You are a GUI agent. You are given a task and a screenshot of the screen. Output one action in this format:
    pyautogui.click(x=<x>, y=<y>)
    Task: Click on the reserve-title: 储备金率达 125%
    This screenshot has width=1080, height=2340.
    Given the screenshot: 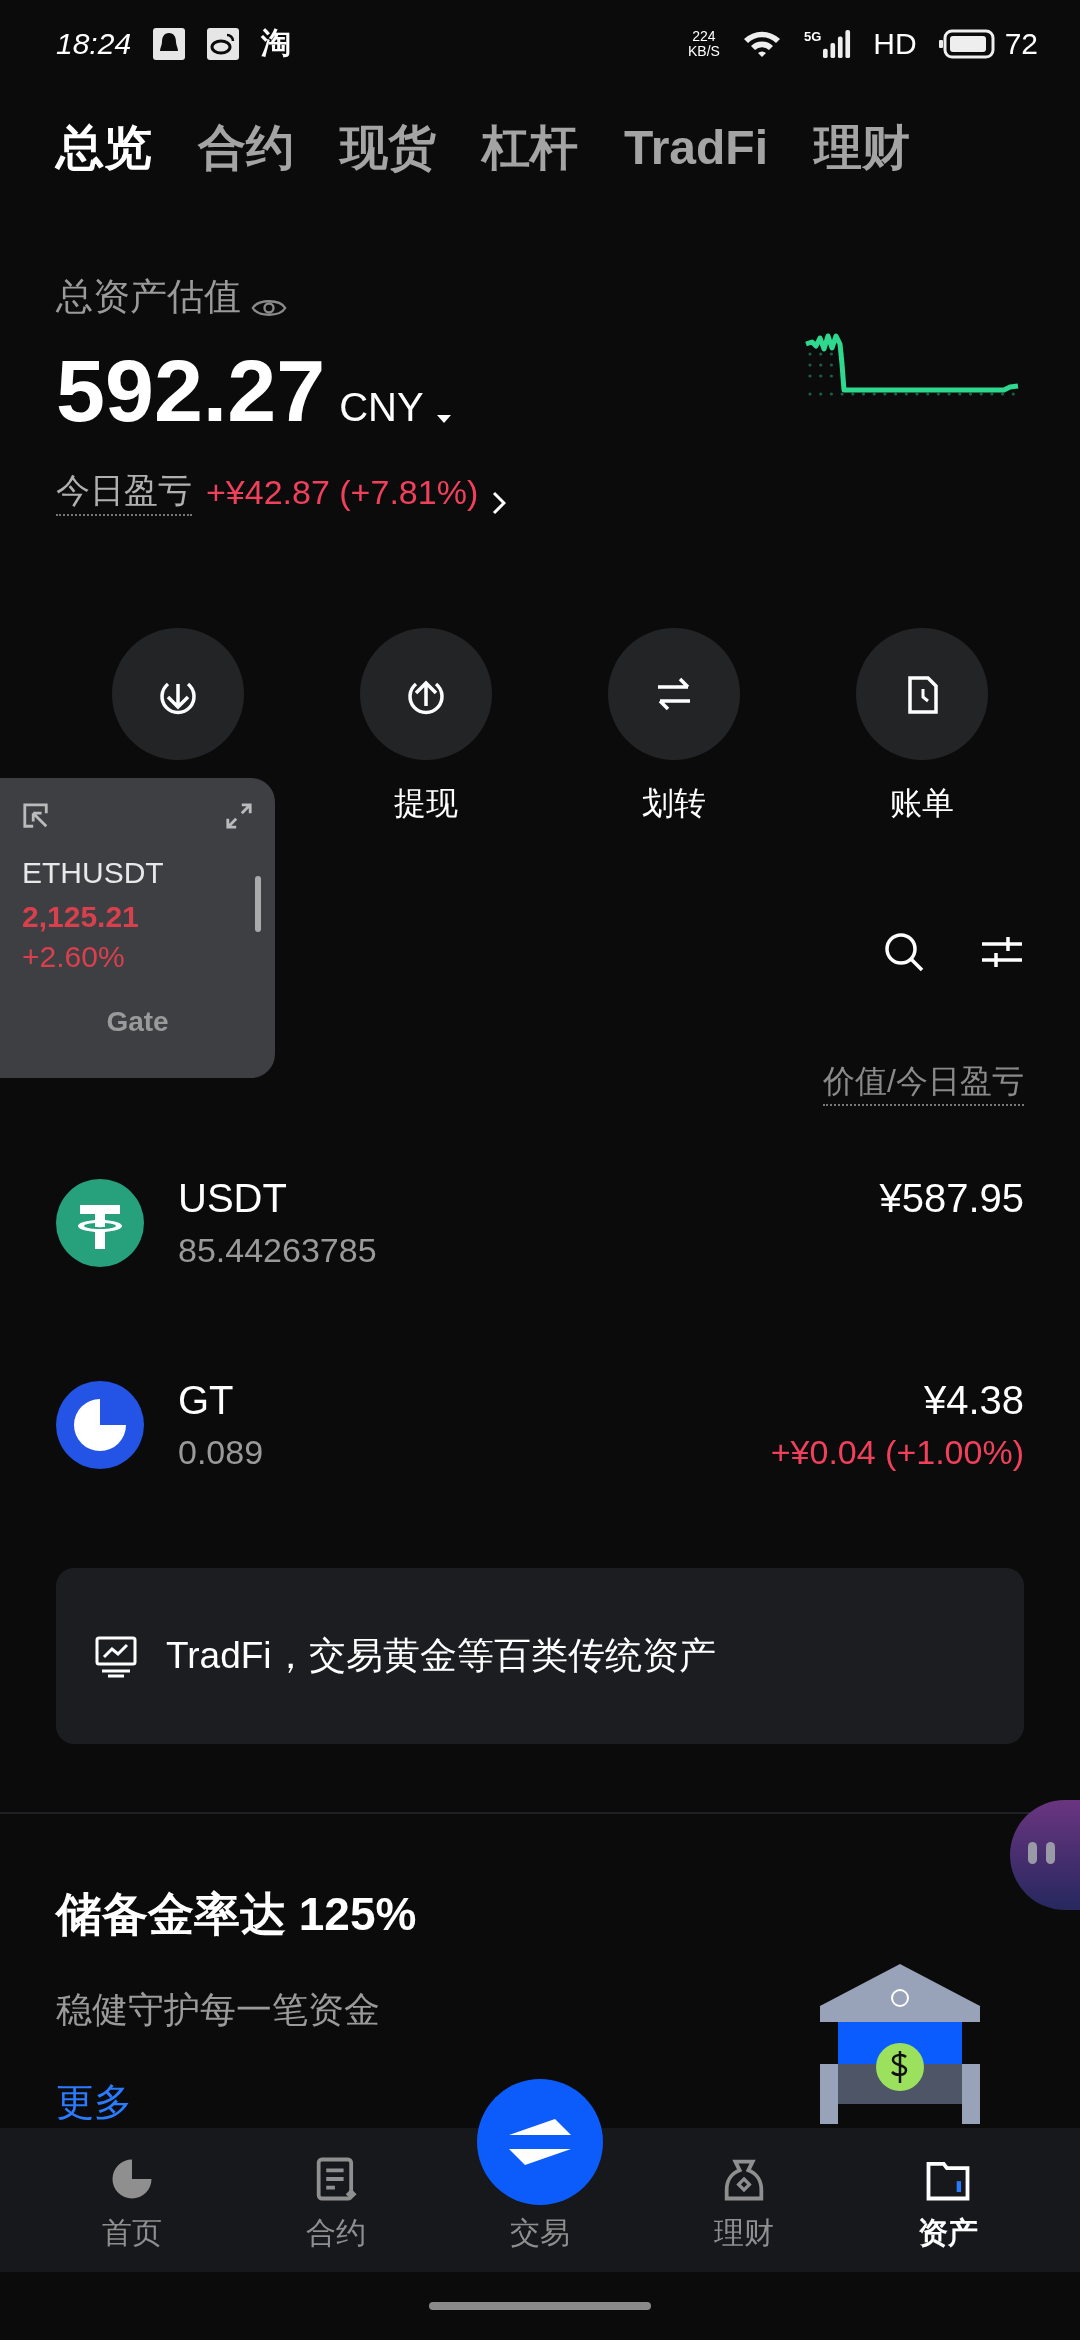 What is the action you would take?
    pyautogui.click(x=236, y=1915)
    